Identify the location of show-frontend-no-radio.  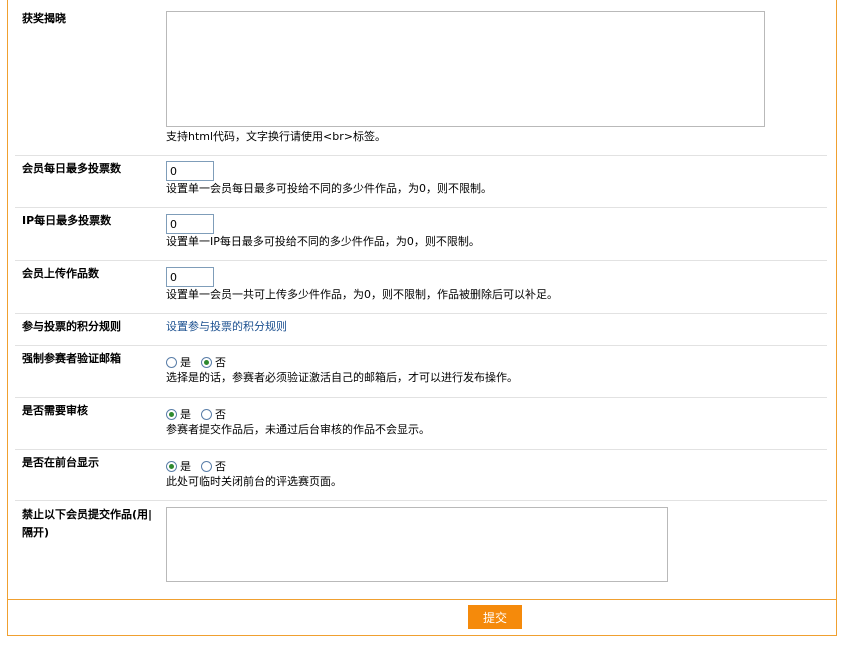
(206, 466).